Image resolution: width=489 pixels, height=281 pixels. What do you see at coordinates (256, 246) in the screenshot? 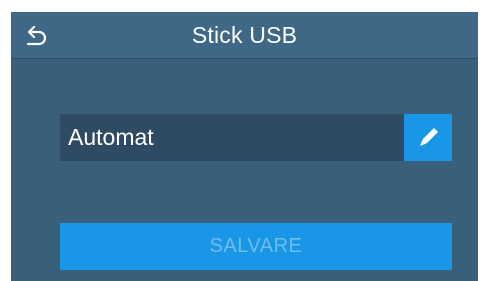
I see `save-button: SALVARE` at bounding box center [256, 246].